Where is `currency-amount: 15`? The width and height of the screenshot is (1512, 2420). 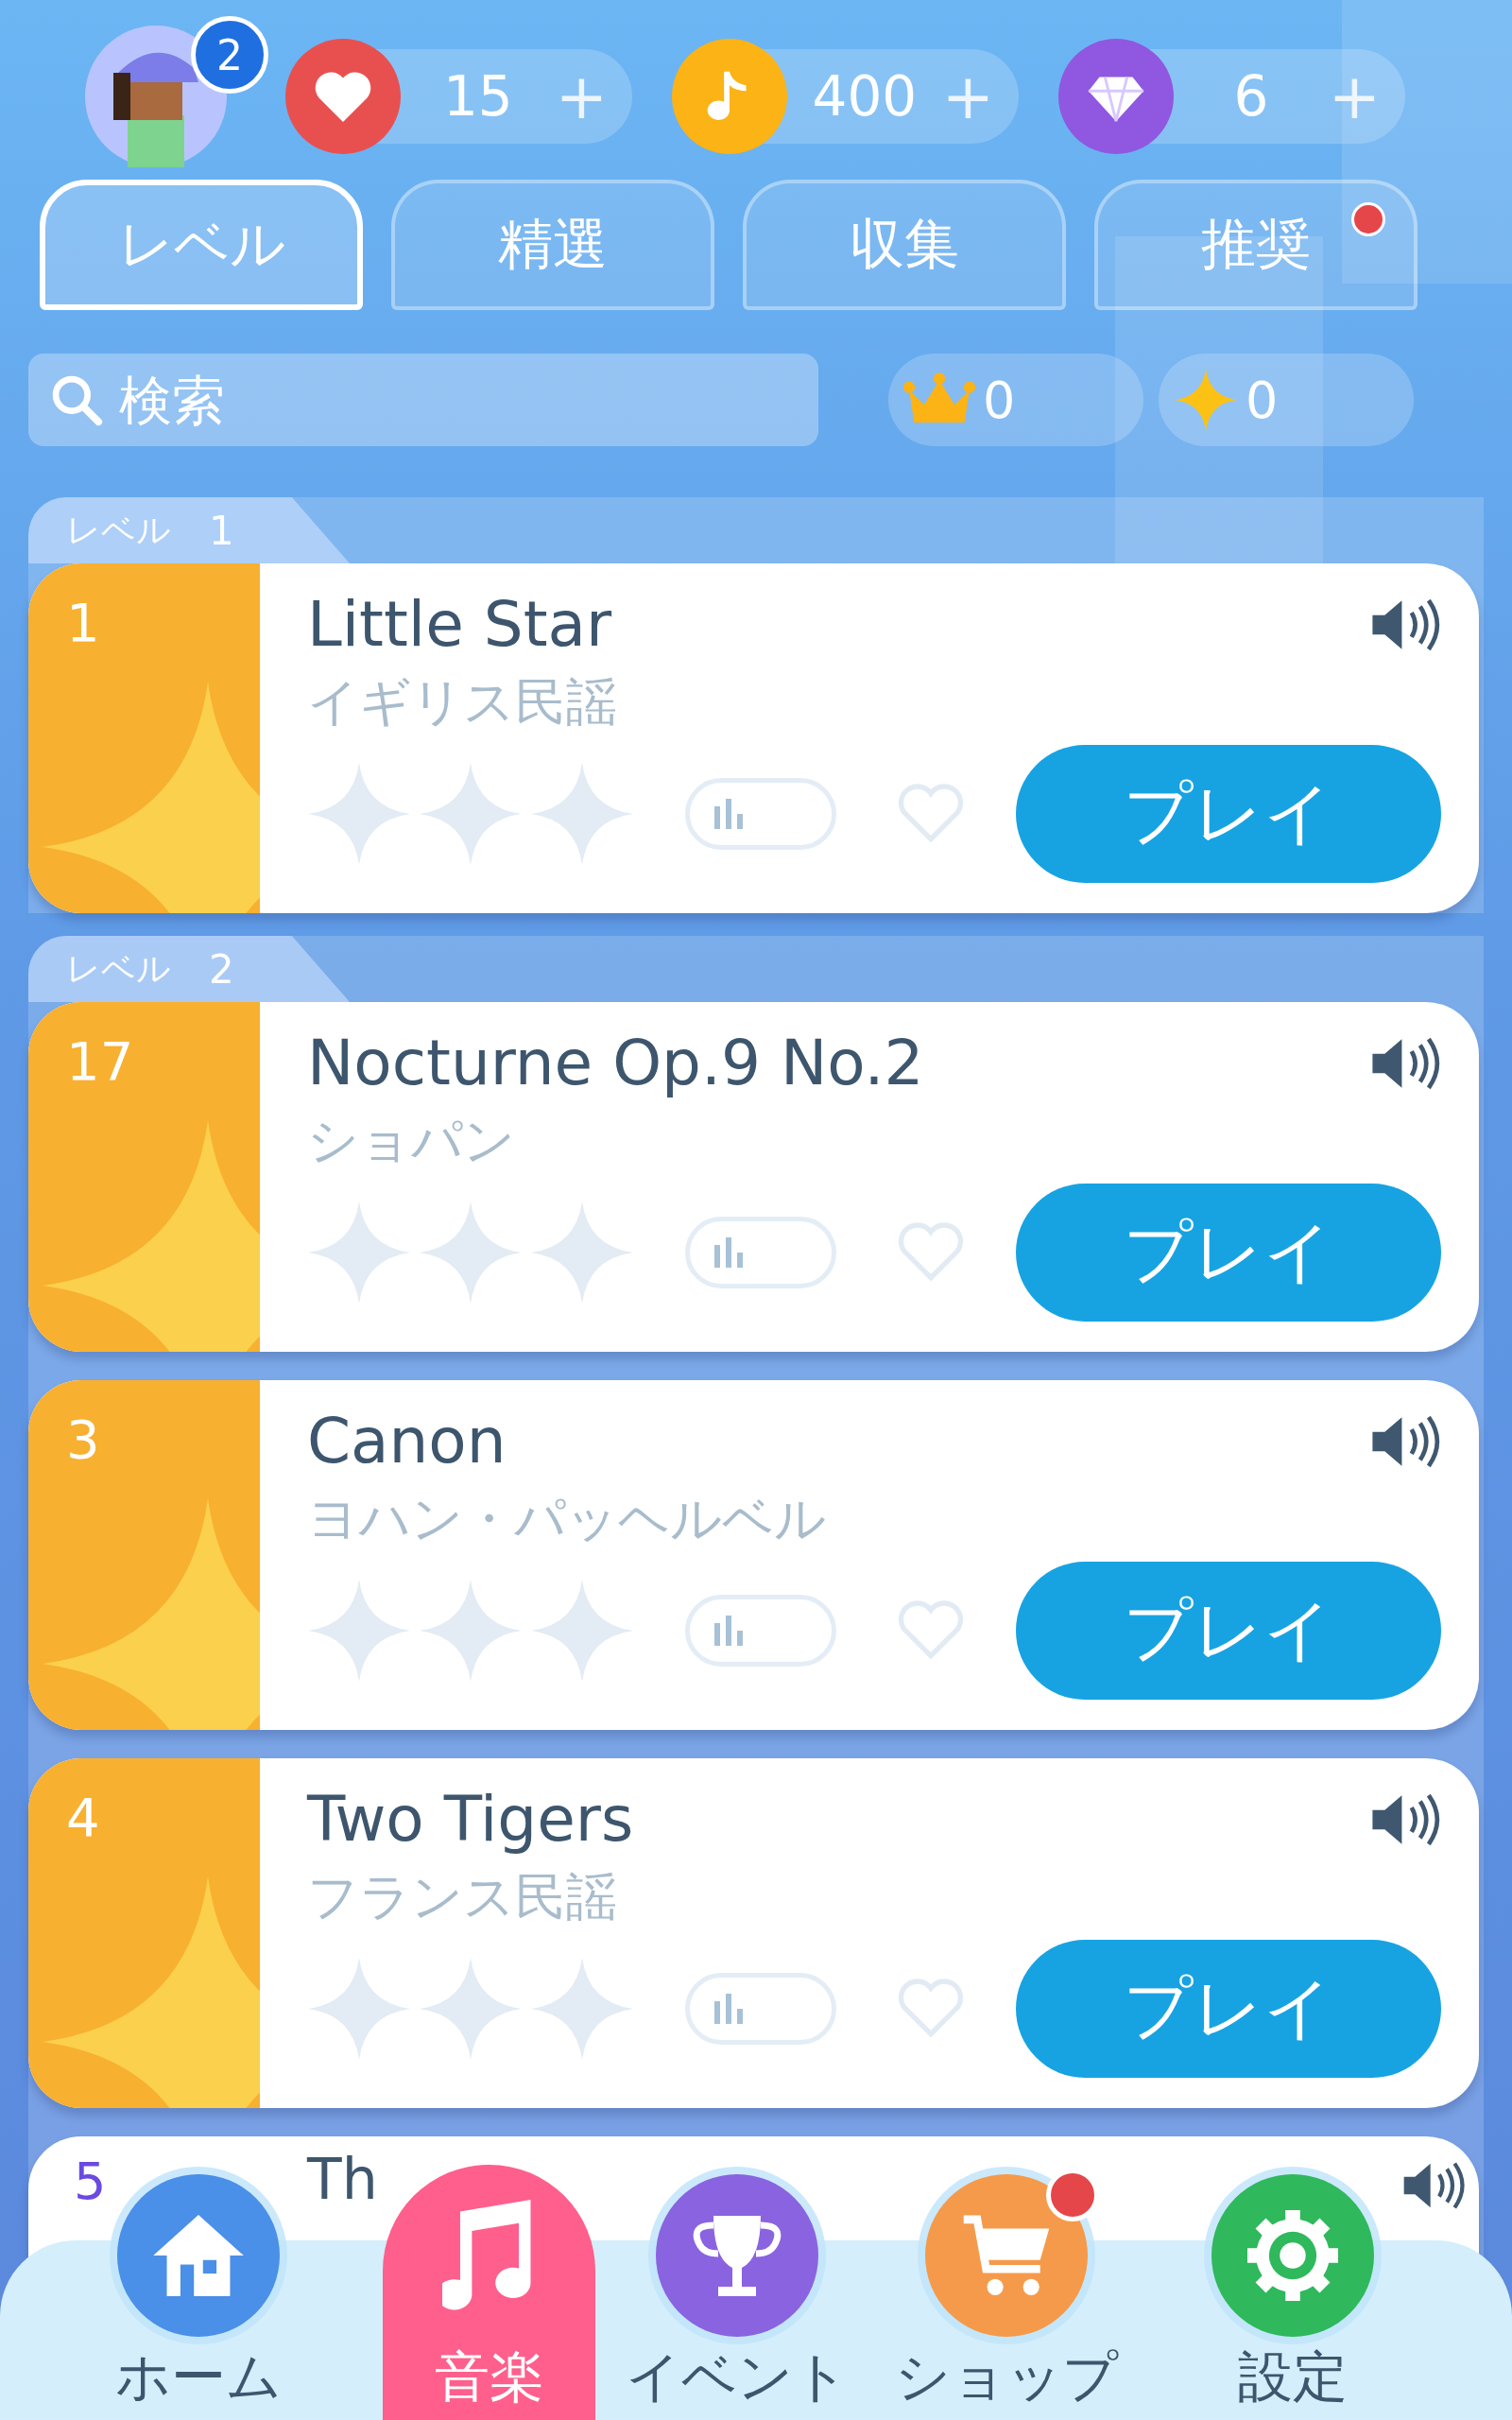 currency-amount: 15 is located at coordinates (477, 96).